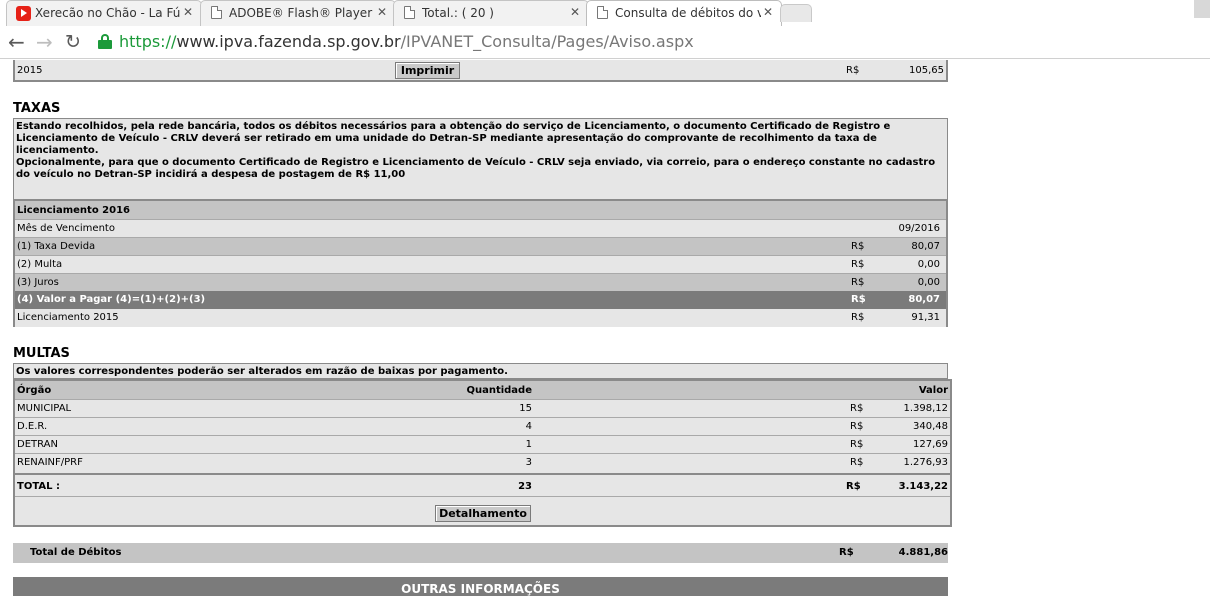 The image size is (1210, 596). What do you see at coordinates (480, 282) in the screenshot?
I see `table-row: (3) Juros R$ 0,00` at bounding box center [480, 282].